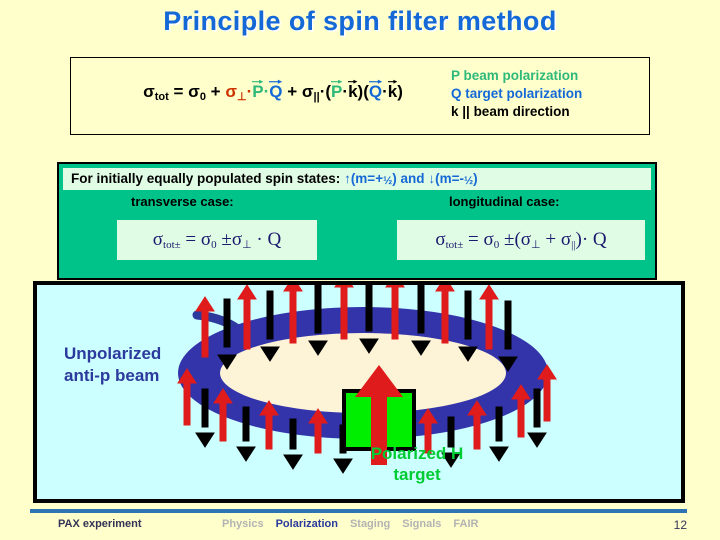  What do you see at coordinates (214, 245) in the screenshot?
I see `tr-sigma-zero-sub: 0` at bounding box center [214, 245].